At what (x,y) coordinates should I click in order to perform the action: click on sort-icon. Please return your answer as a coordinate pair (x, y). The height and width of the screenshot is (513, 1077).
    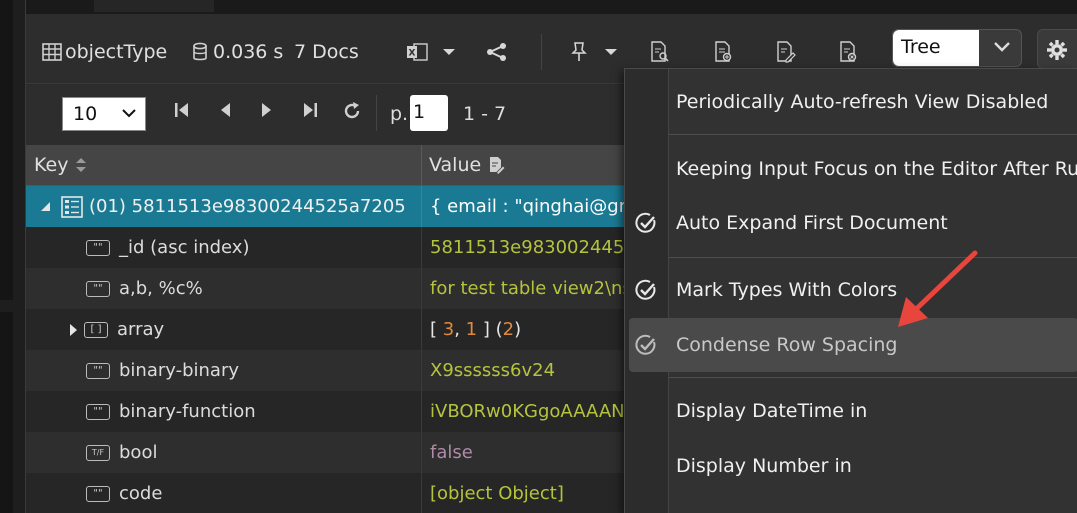
    Looking at the image, I should click on (81, 165).